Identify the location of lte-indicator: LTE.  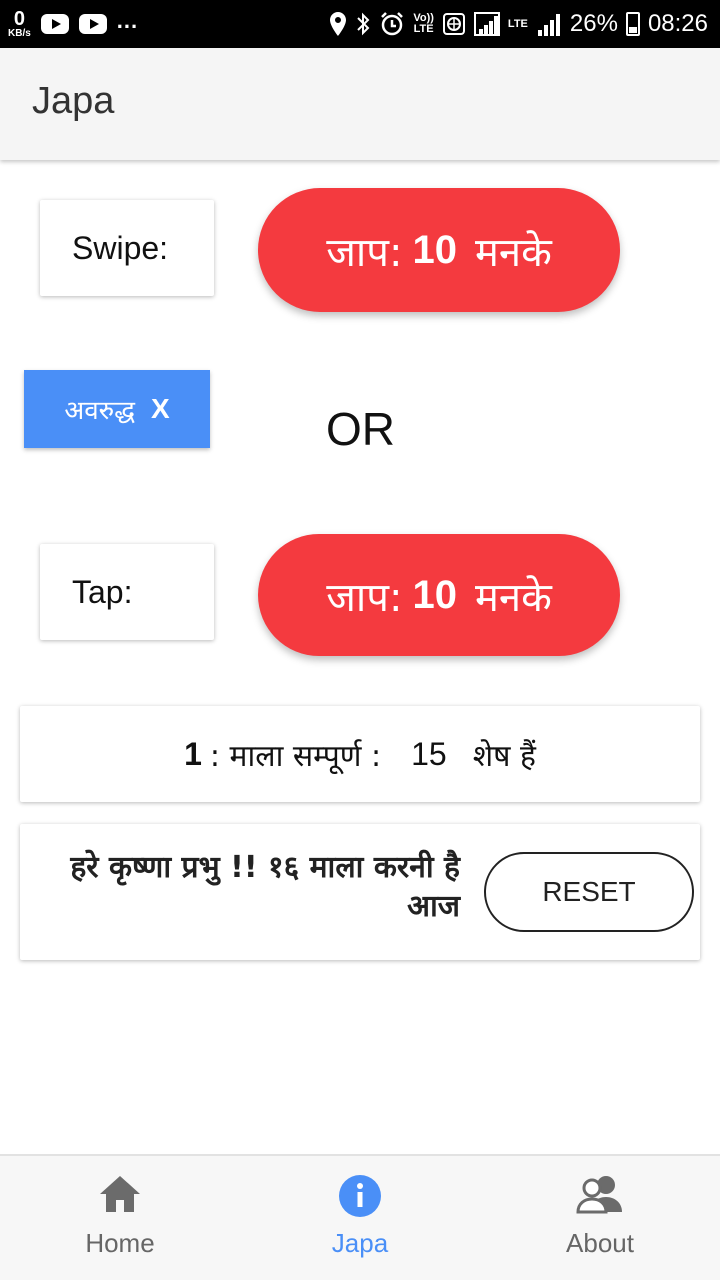
(517, 23).